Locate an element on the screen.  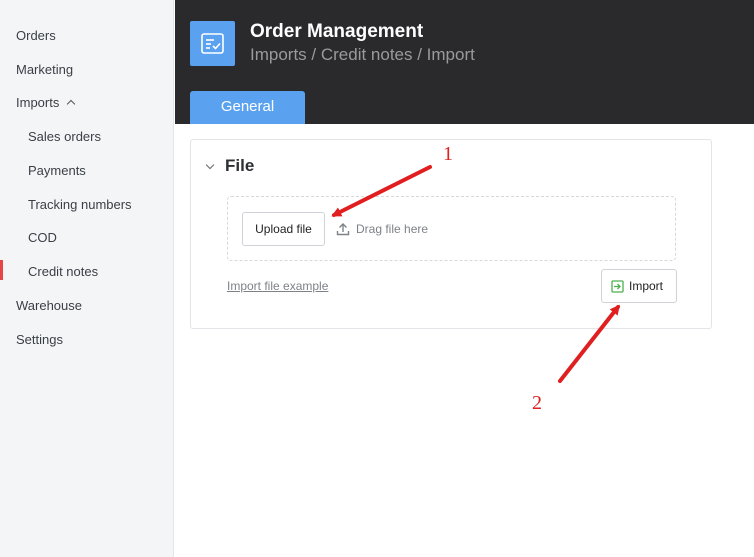
sidebar-item-warehouse: Warehouse is located at coordinates (49, 306).